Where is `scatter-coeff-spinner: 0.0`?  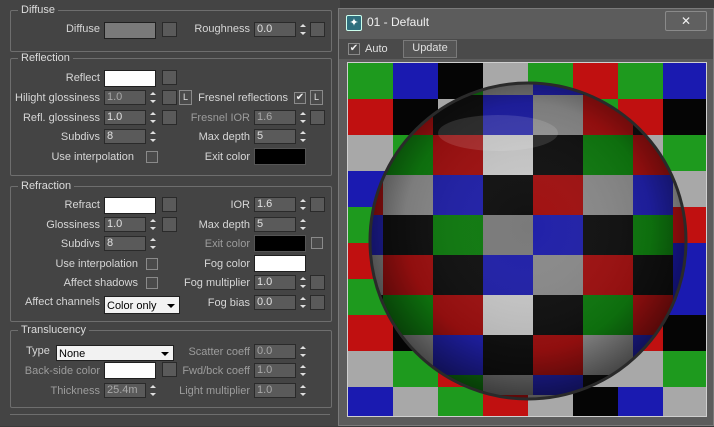
scatter-coeff-spinner: 0.0 is located at coordinates (280, 351).